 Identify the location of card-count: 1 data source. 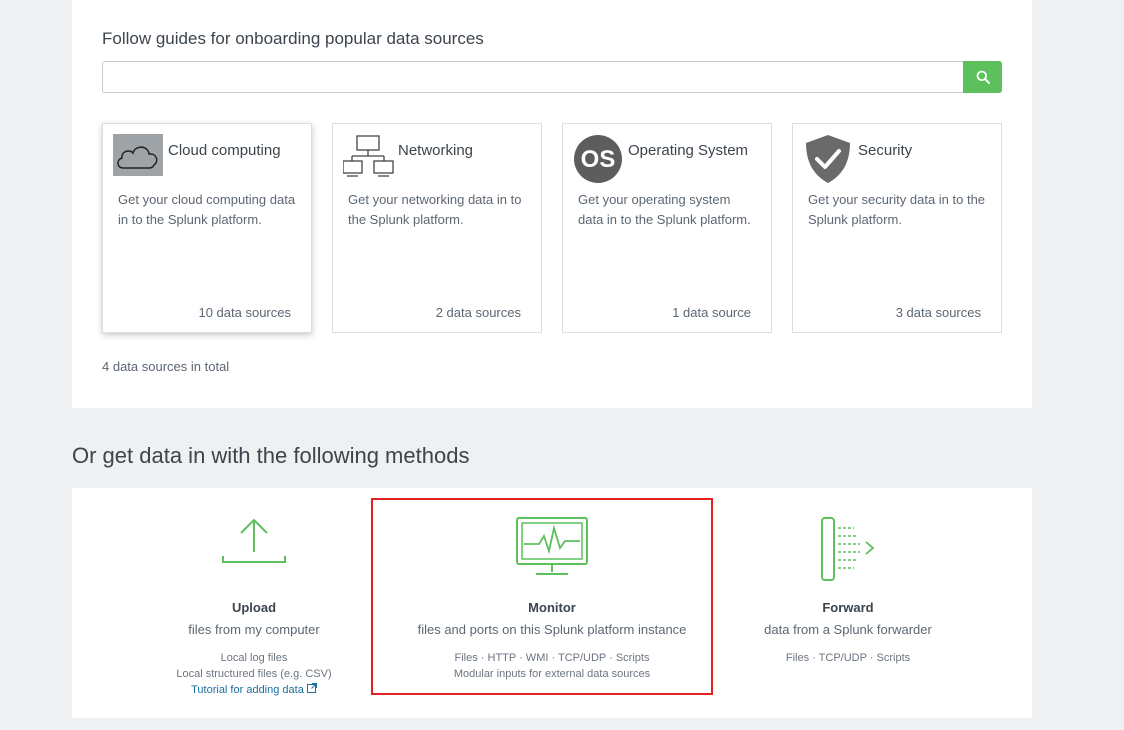
(711, 312).